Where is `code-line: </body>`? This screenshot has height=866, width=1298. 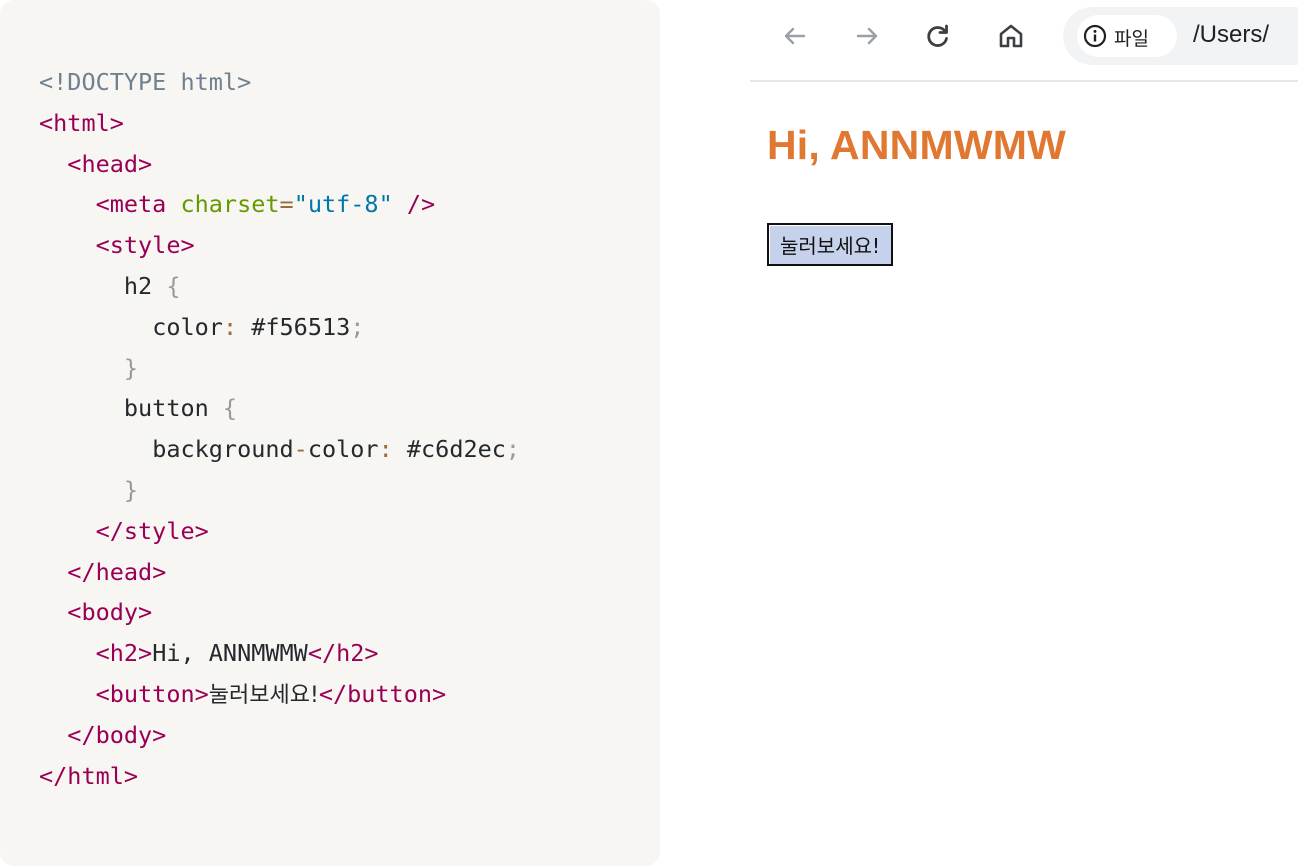 code-line: </body> is located at coordinates (279, 735).